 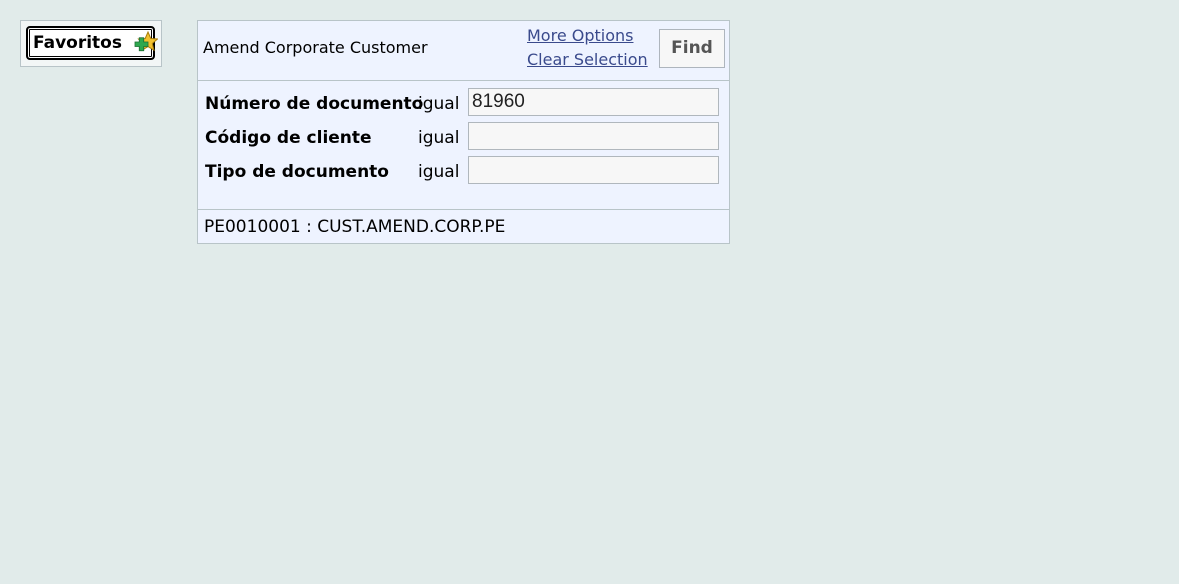 I want to click on favorites-label: Favoritos, so click(x=77, y=43).